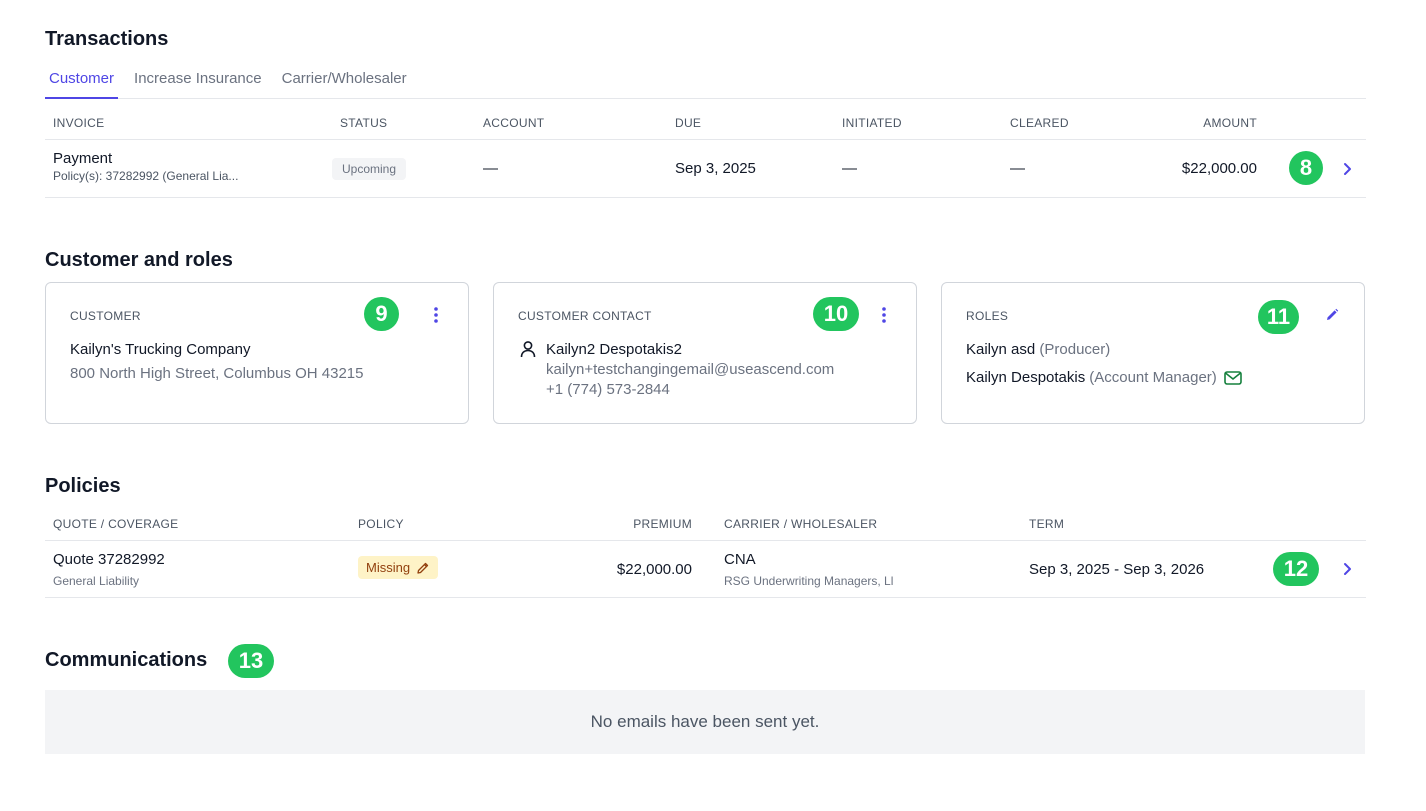  What do you see at coordinates (1075, 349) in the screenshot?
I see `role-title: (Producer)` at bounding box center [1075, 349].